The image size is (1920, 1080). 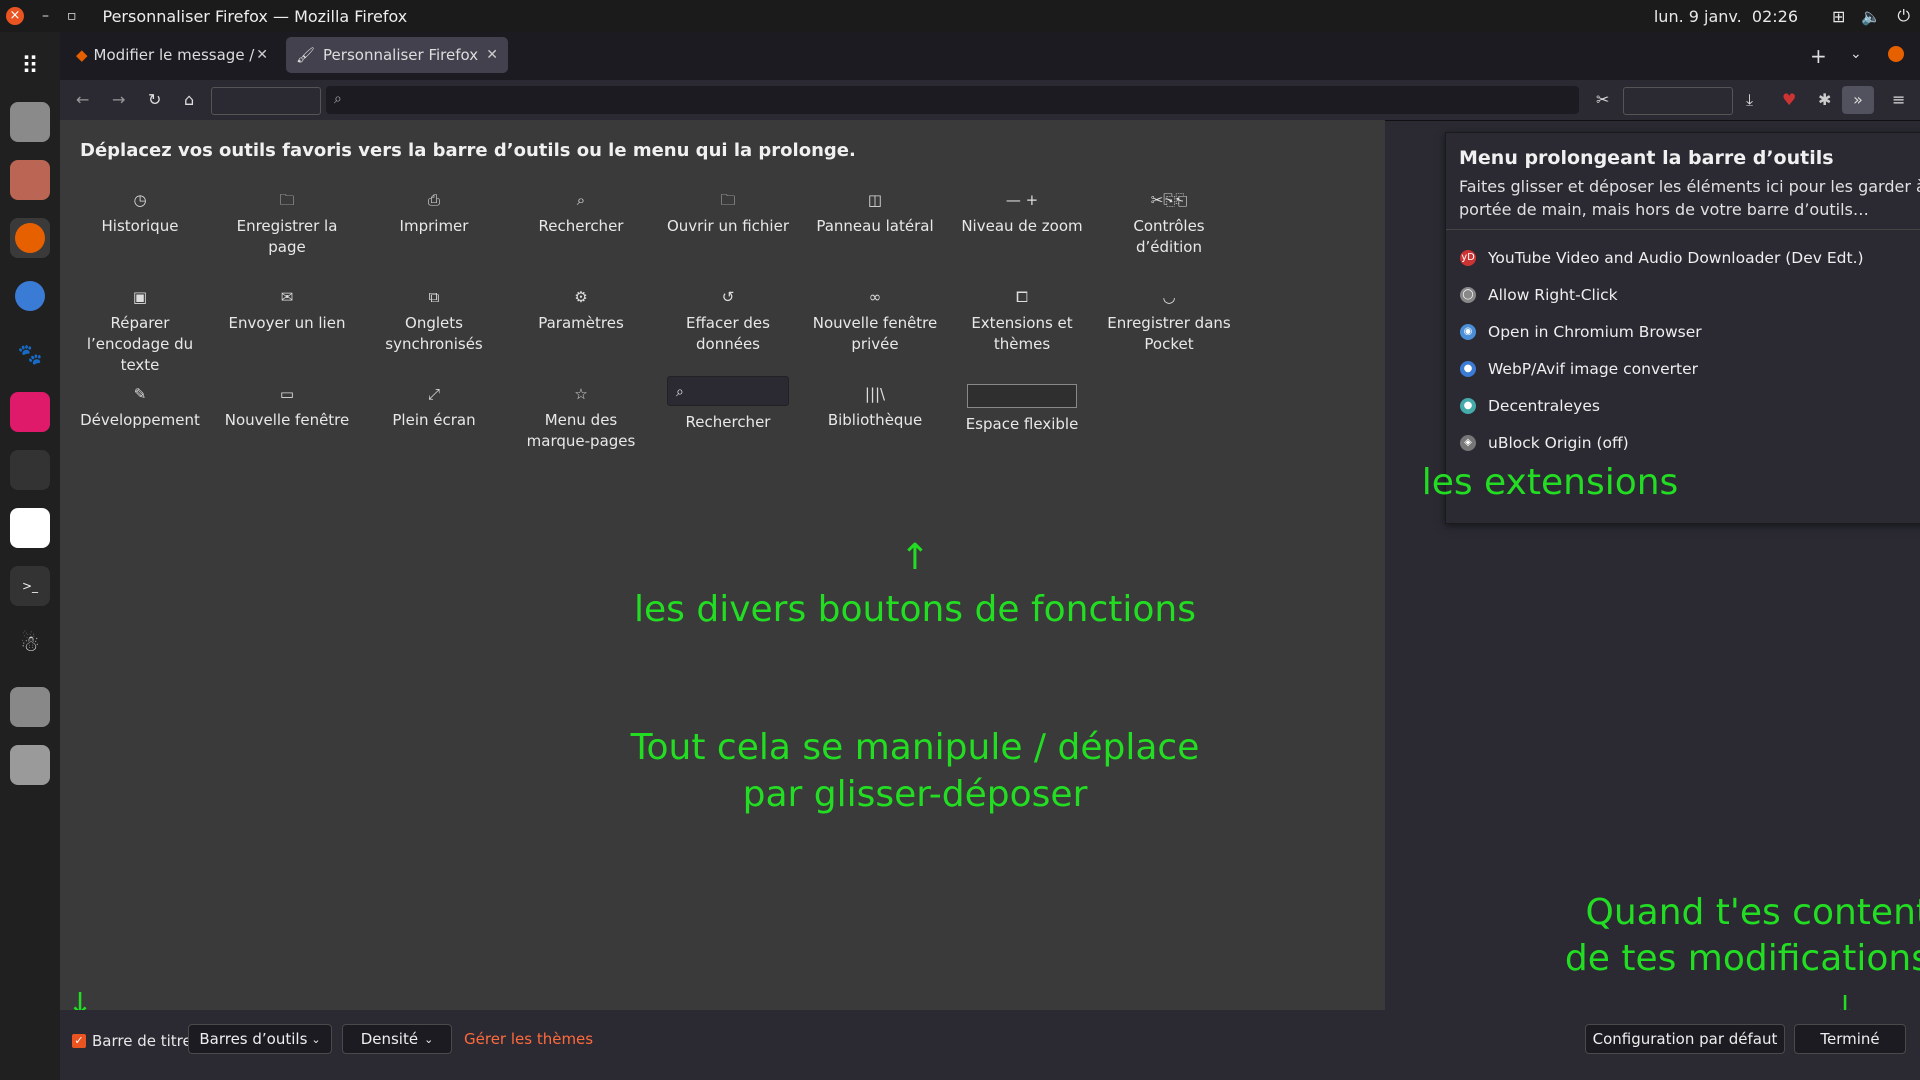 What do you see at coordinates (1850, 1039) in the screenshot?
I see `done-button: Terminé` at bounding box center [1850, 1039].